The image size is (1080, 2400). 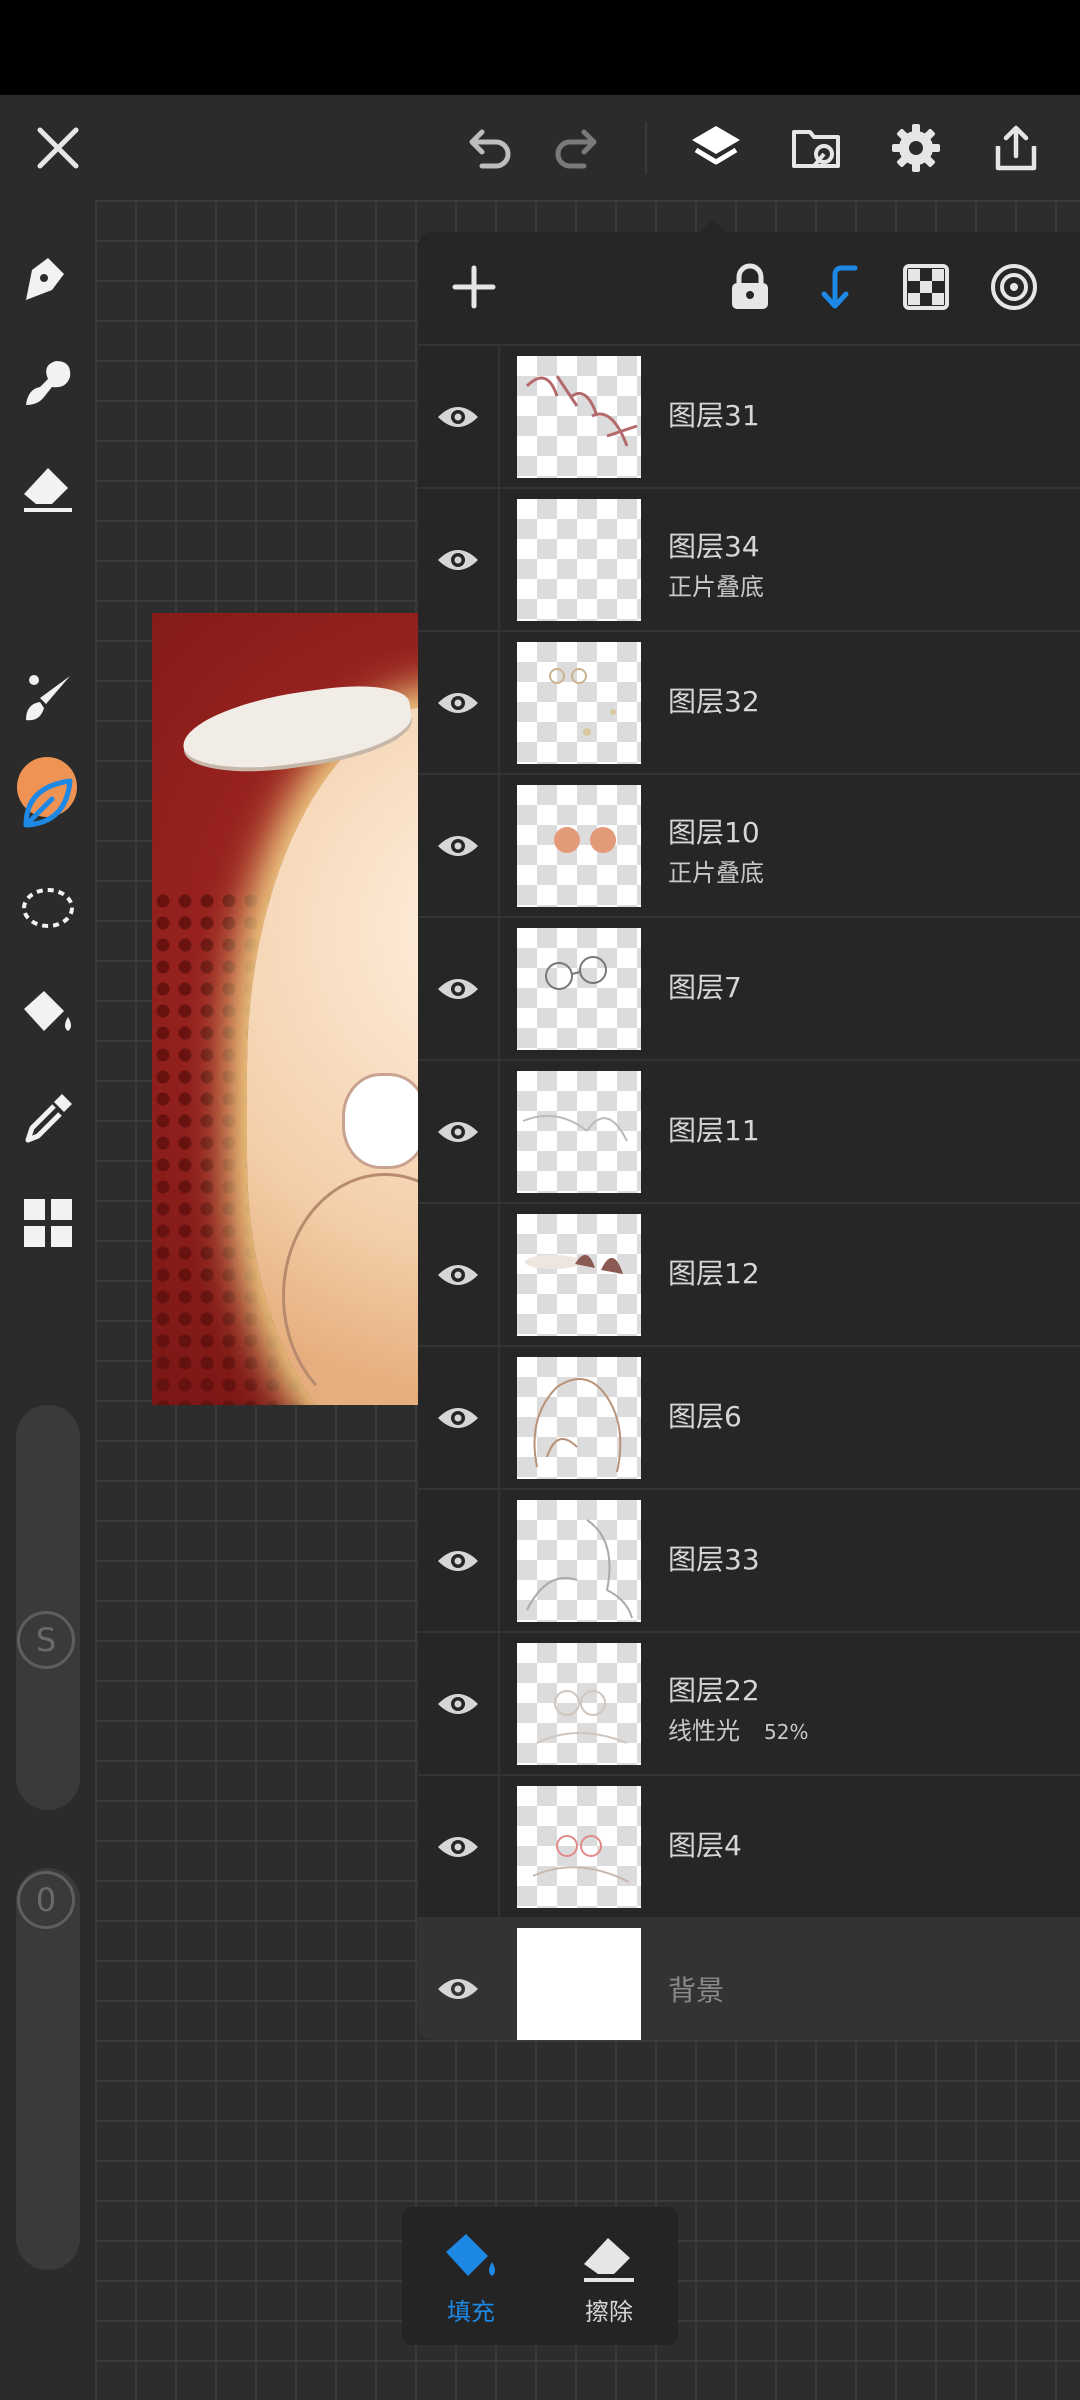 I want to click on fill-button: 填充, so click(x=471, y=2276).